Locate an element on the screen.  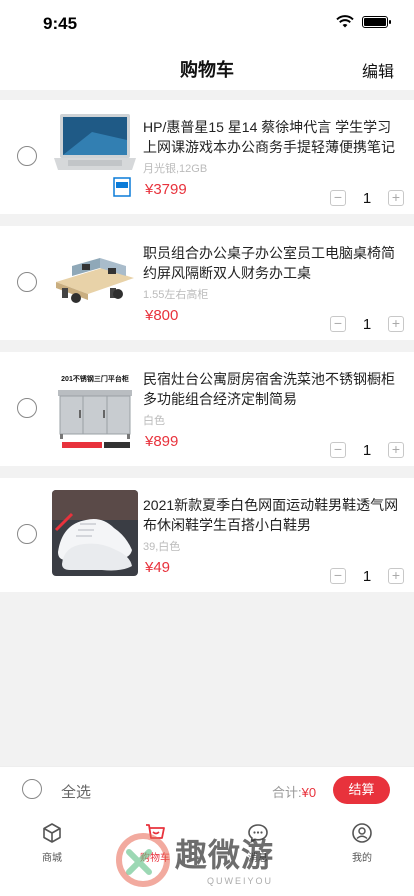
tab-label: 消息 is located at coordinates (258, 858).